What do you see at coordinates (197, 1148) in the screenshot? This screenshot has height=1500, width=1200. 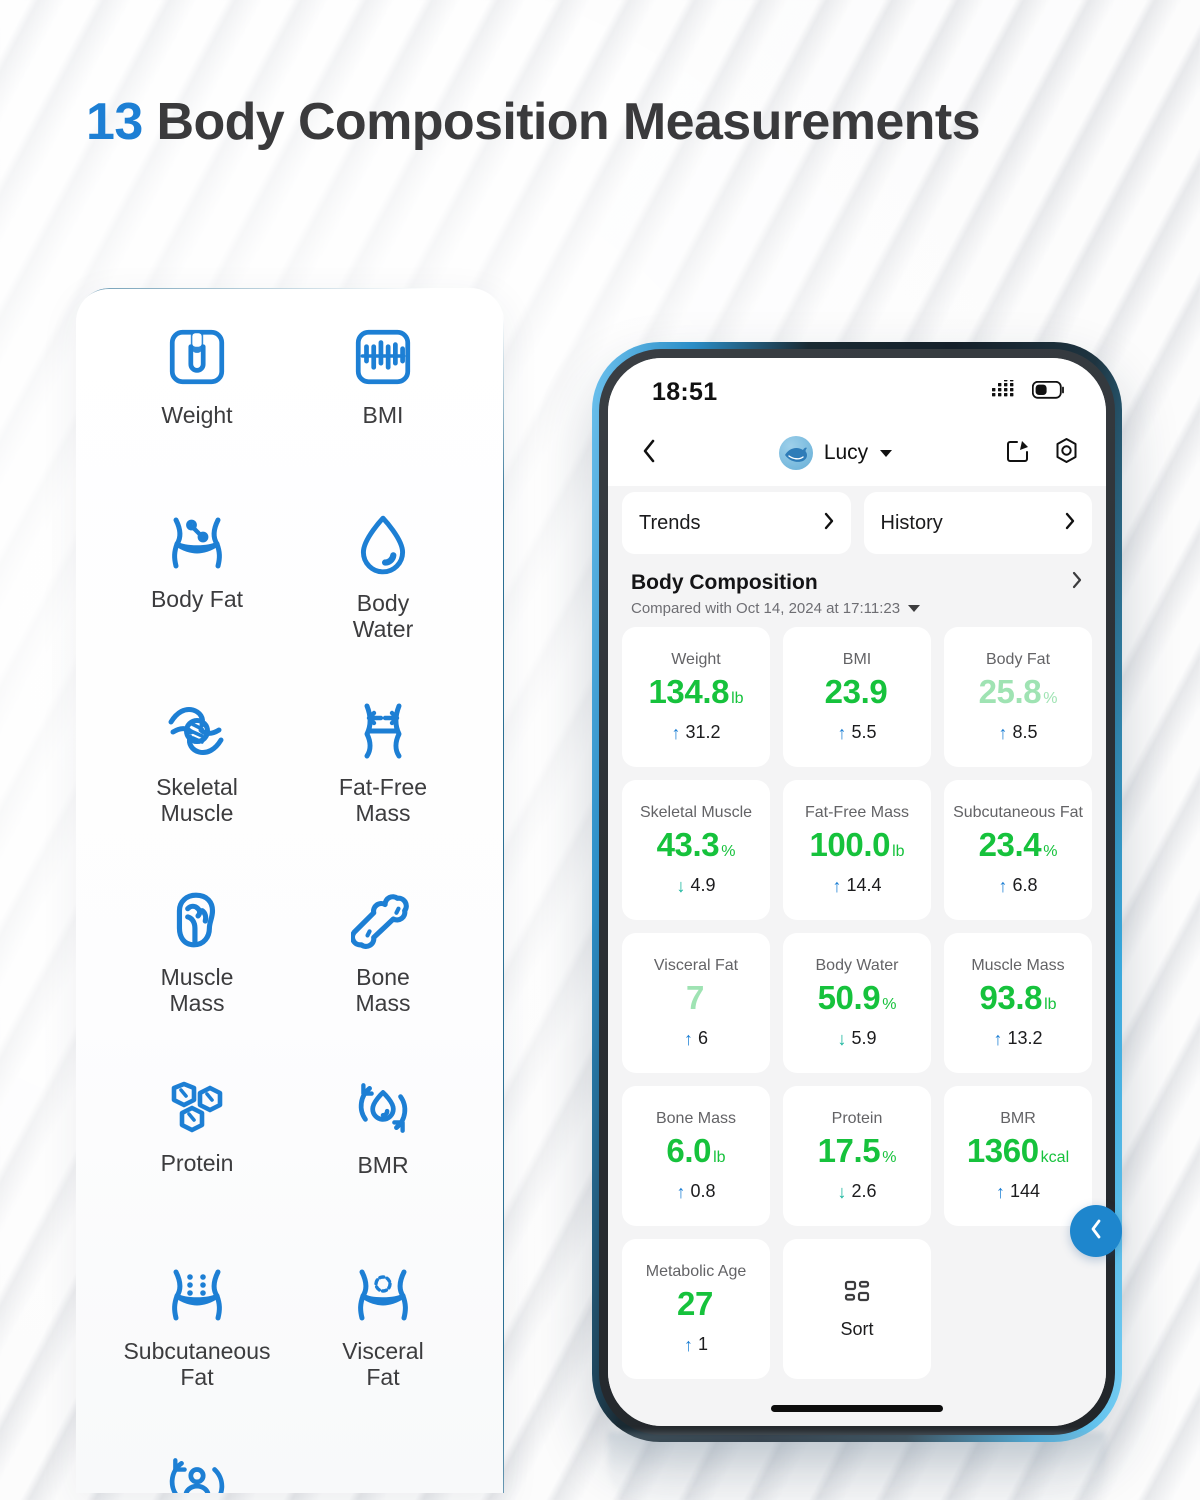 I see `measurement-item-protein: Protein` at bounding box center [197, 1148].